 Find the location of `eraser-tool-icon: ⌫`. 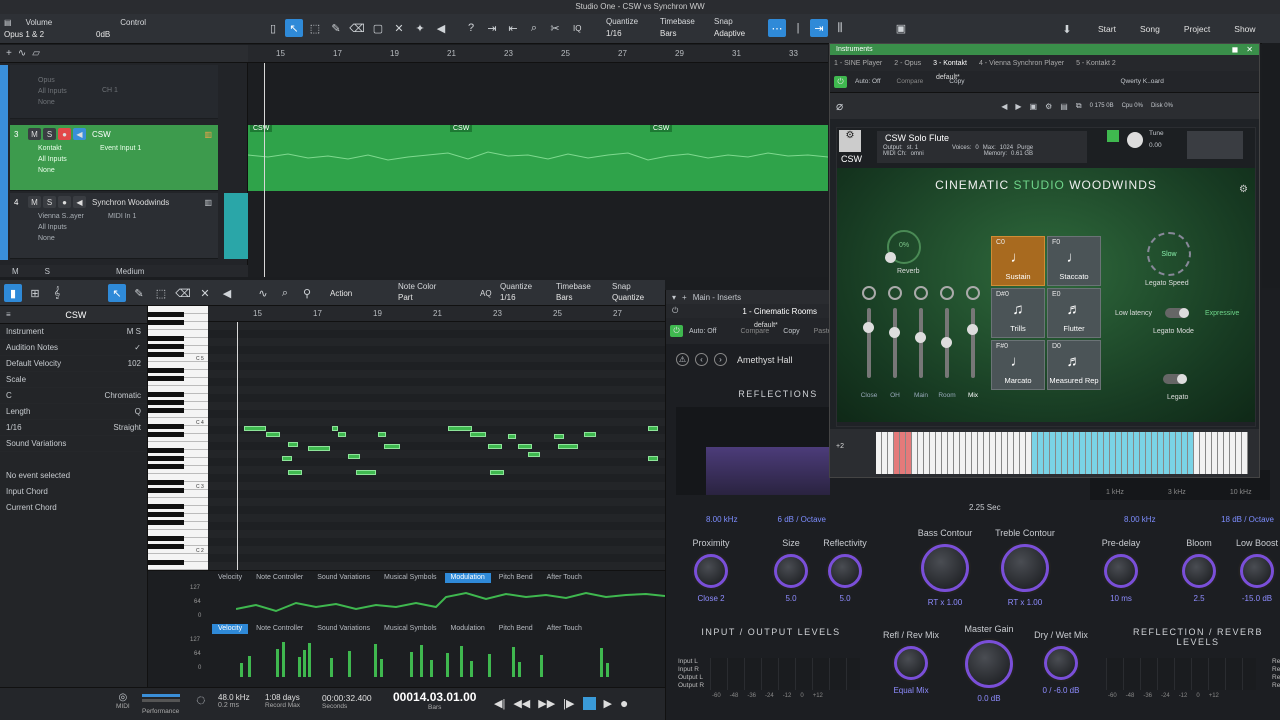

eraser-tool-icon: ⌫ is located at coordinates (183, 293).